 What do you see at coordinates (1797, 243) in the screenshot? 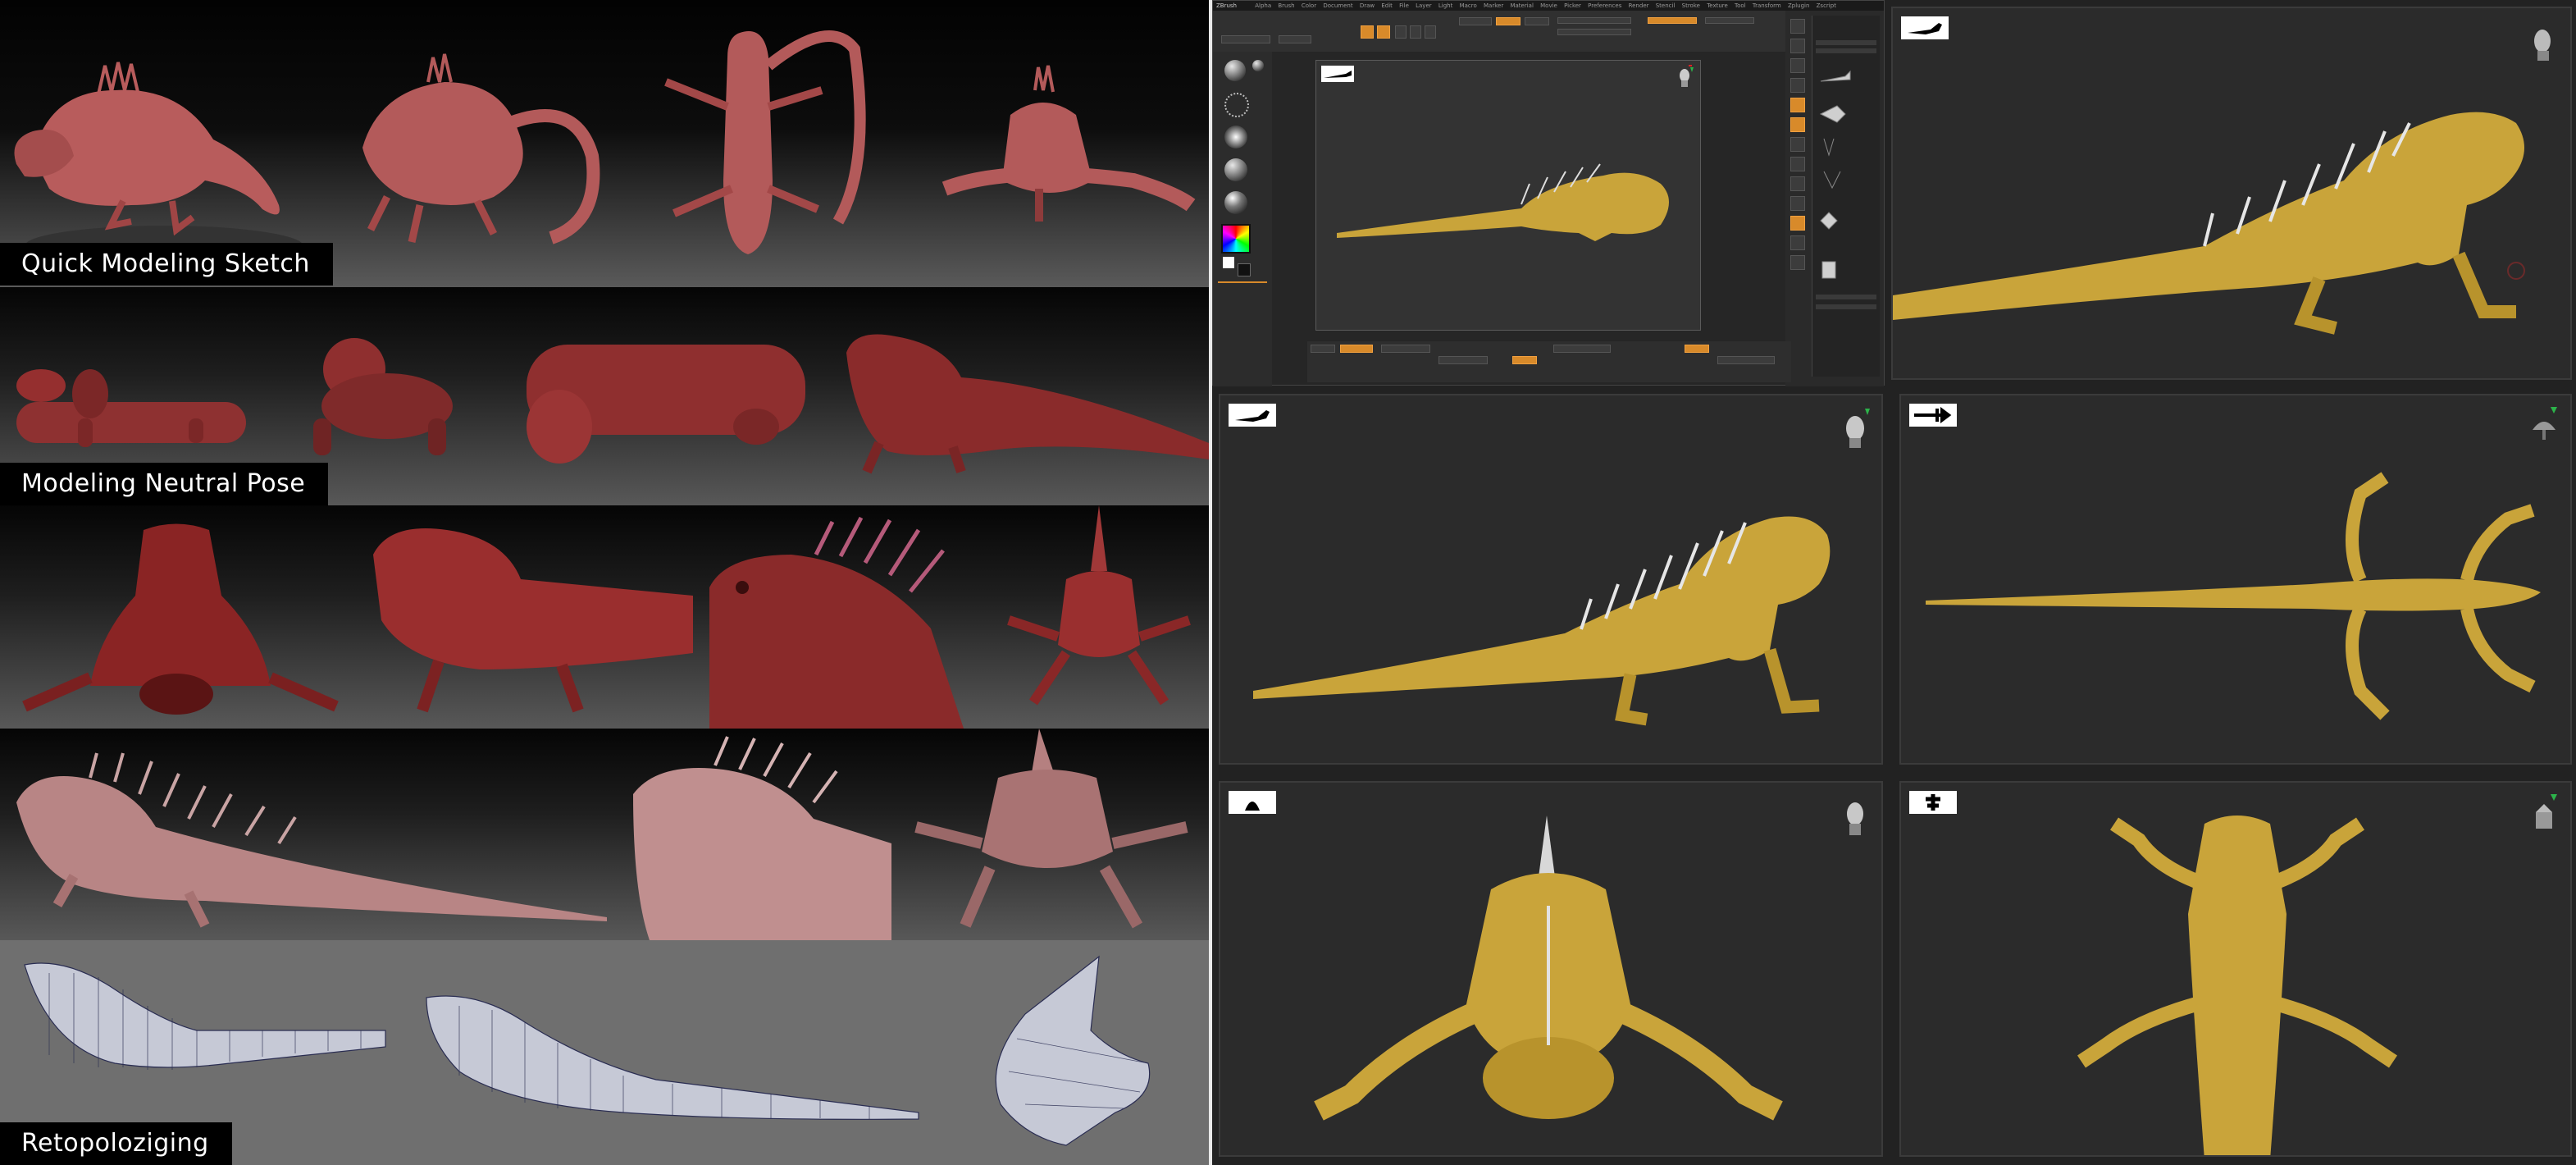
I see `transp-button` at bounding box center [1797, 243].